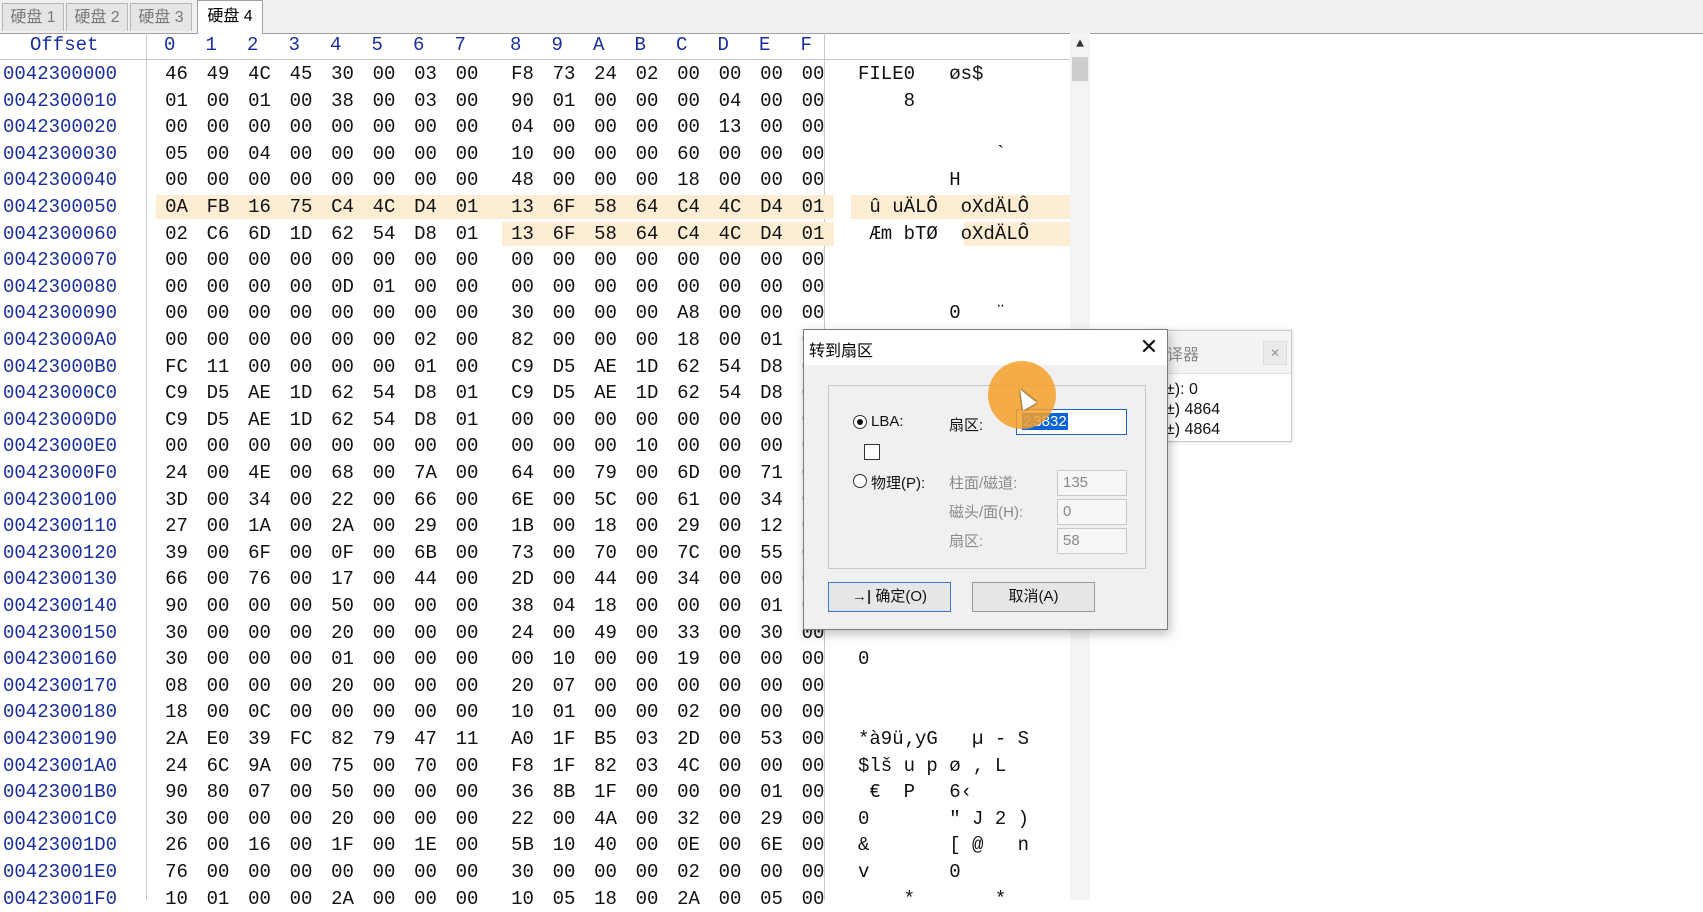 The height and width of the screenshot is (912, 1703). What do you see at coordinates (688, 313) in the screenshot?
I see `hex-byte: A8` at bounding box center [688, 313].